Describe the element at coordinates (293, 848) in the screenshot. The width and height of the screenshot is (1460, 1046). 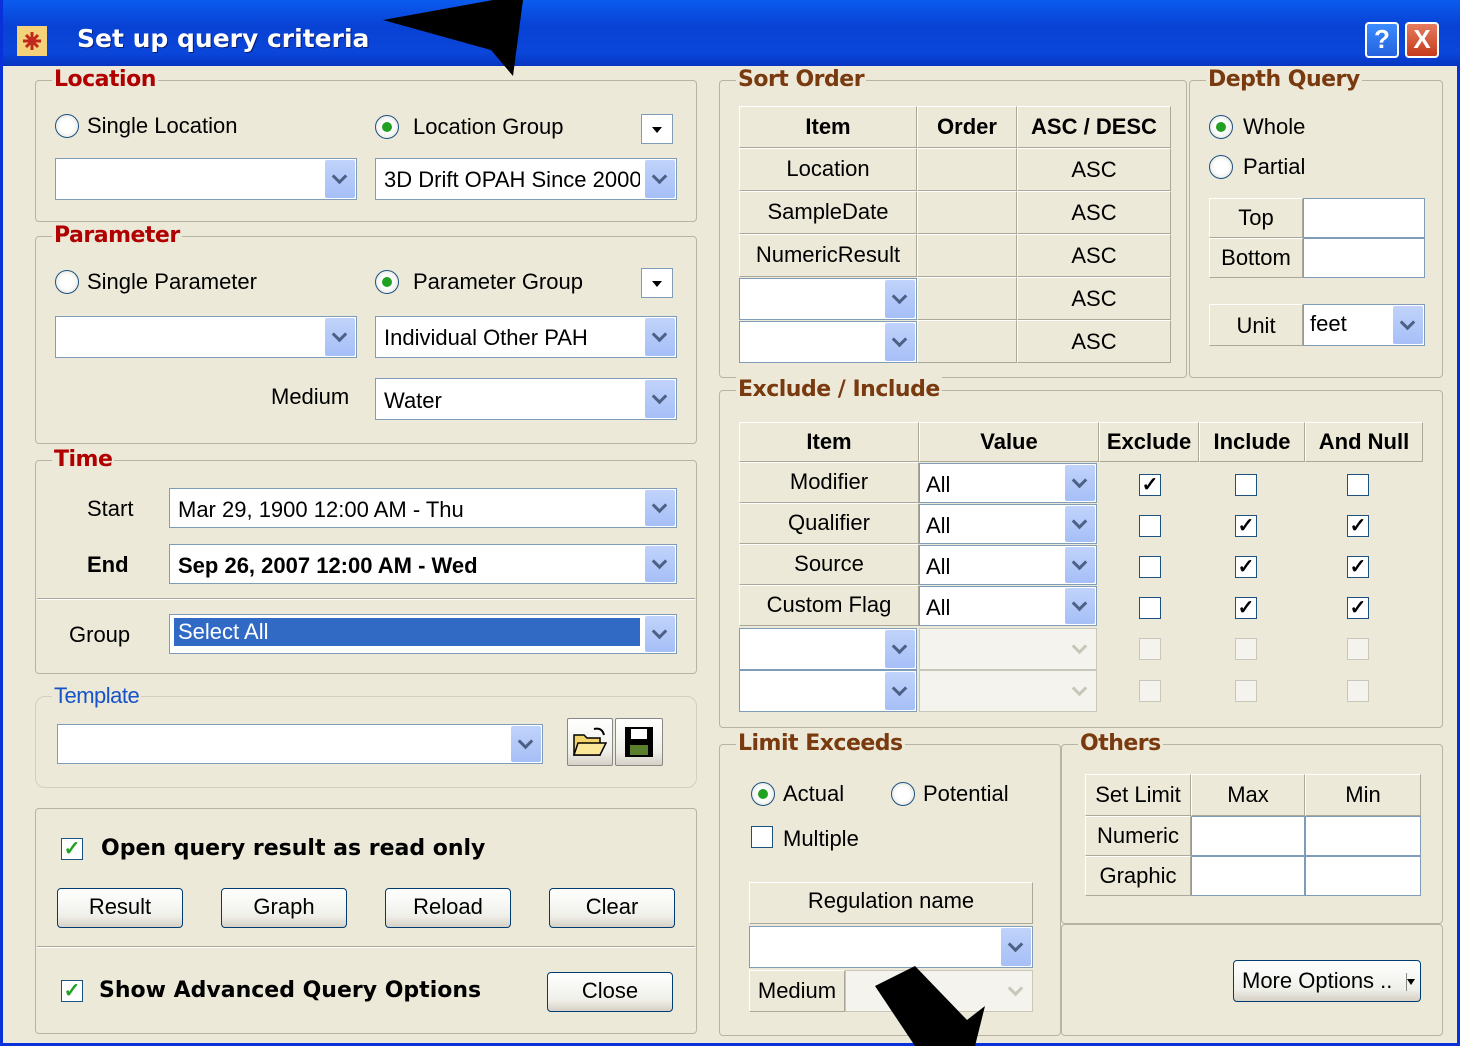
I see `readonly-label: Open query result as read only` at that location.